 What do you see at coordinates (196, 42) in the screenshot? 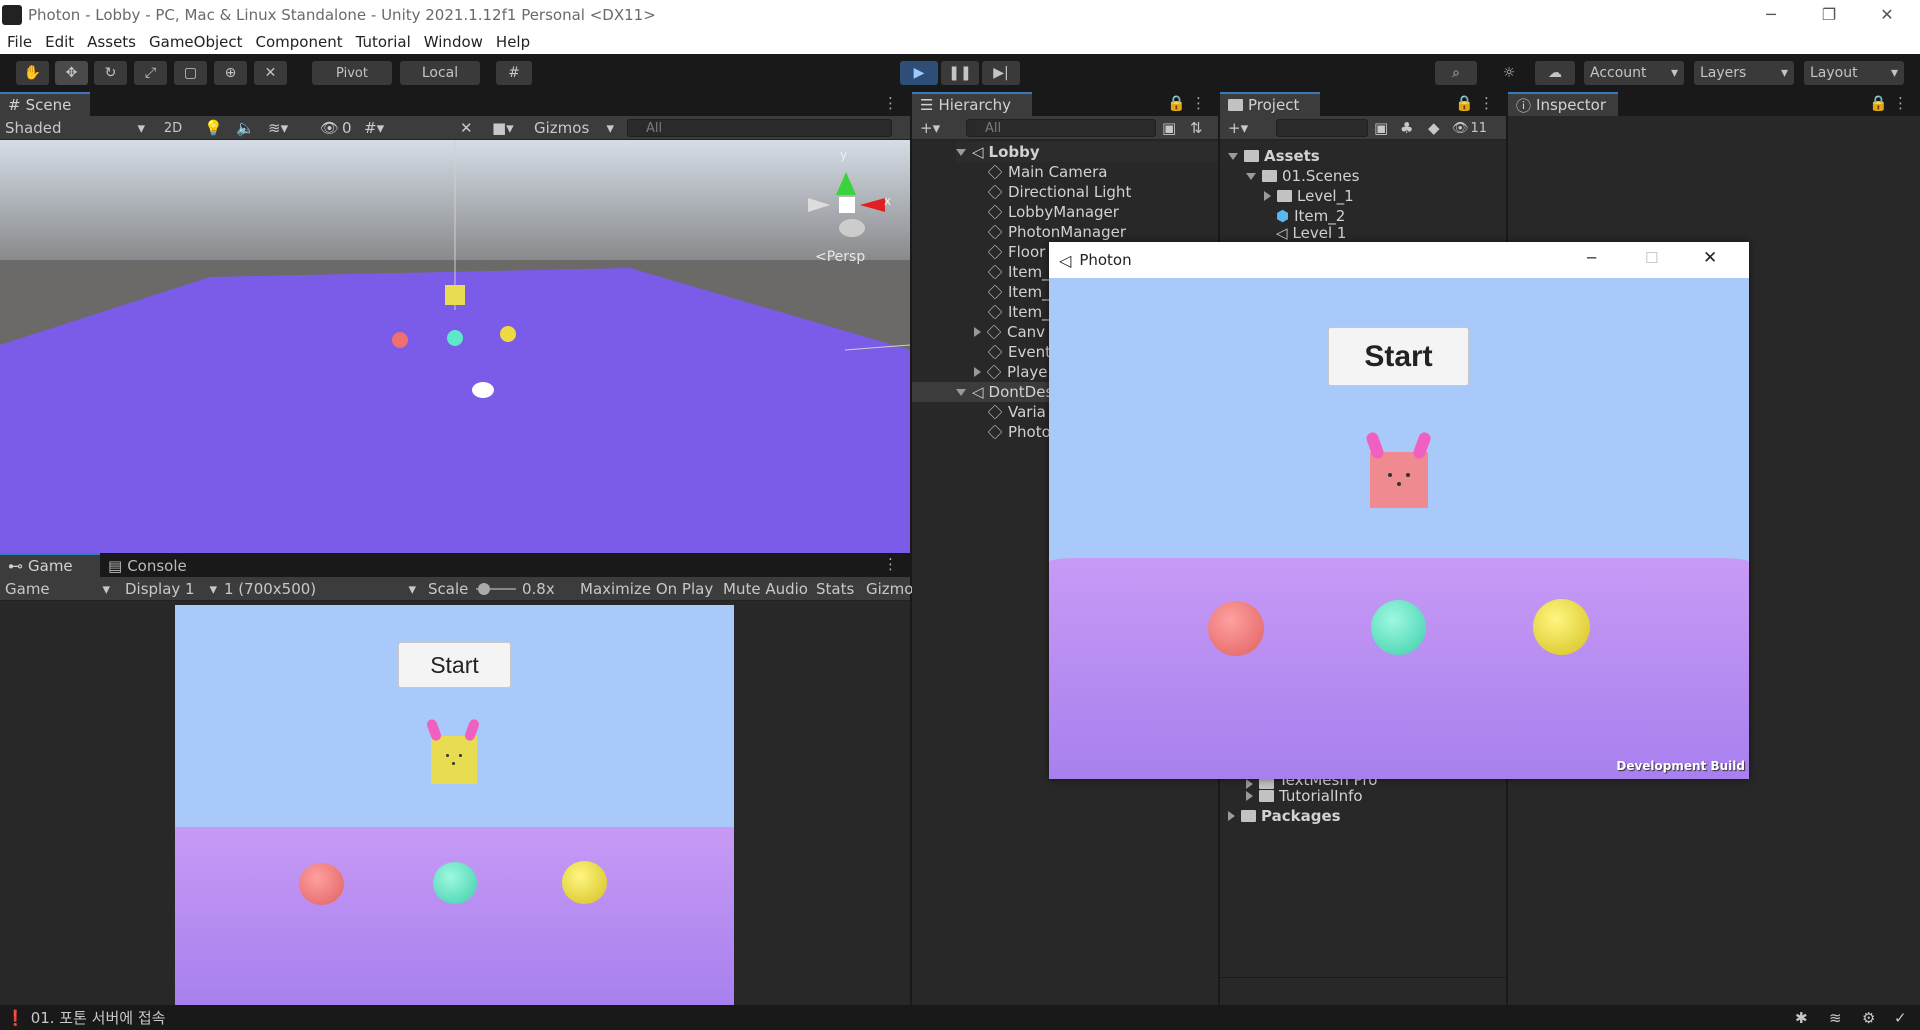
I see `menu-gameobject: GameObject` at bounding box center [196, 42].